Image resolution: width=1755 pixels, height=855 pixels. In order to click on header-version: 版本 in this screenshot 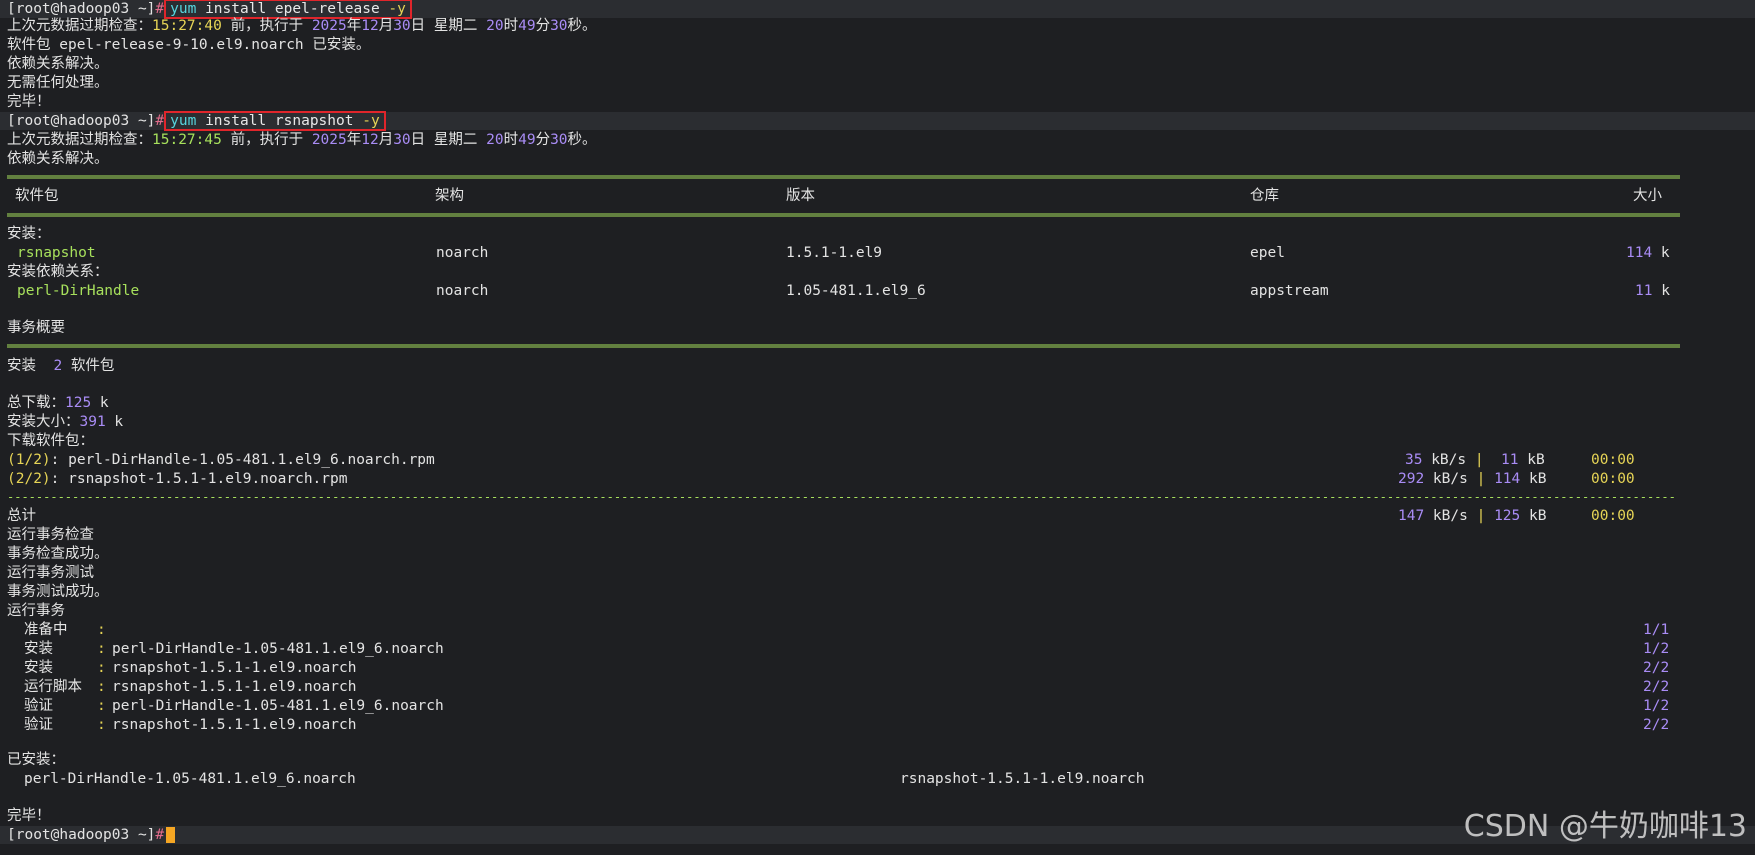, I will do `click(800, 196)`.